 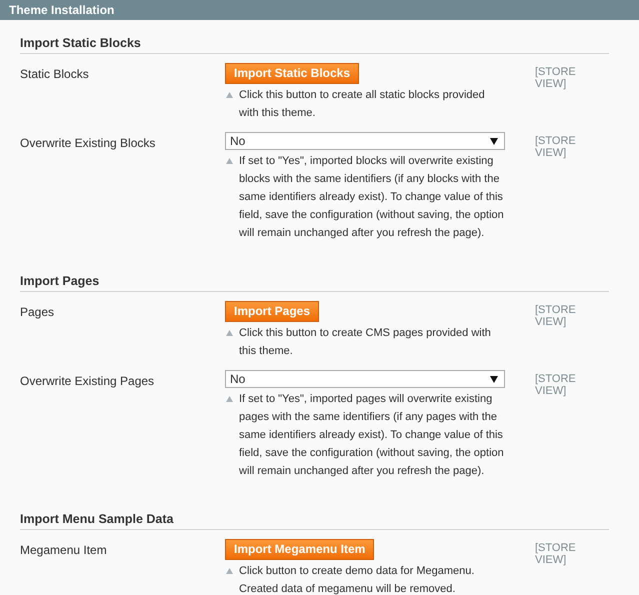 I want to click on import-button: Import Static Blocks, so click(x=292, y=73).